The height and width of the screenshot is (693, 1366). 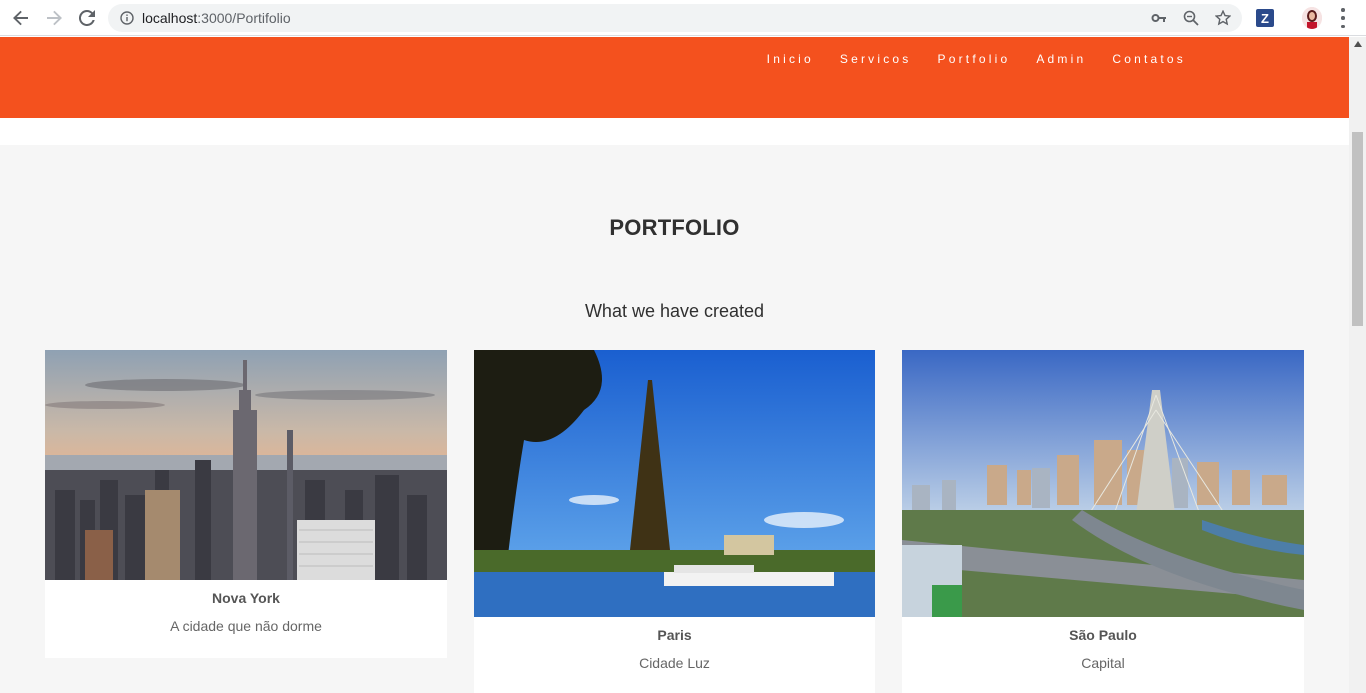 What do you see at coordinates (21, 18) in the screenshot?
I see `back-icon` at bounding box center [21, 18].